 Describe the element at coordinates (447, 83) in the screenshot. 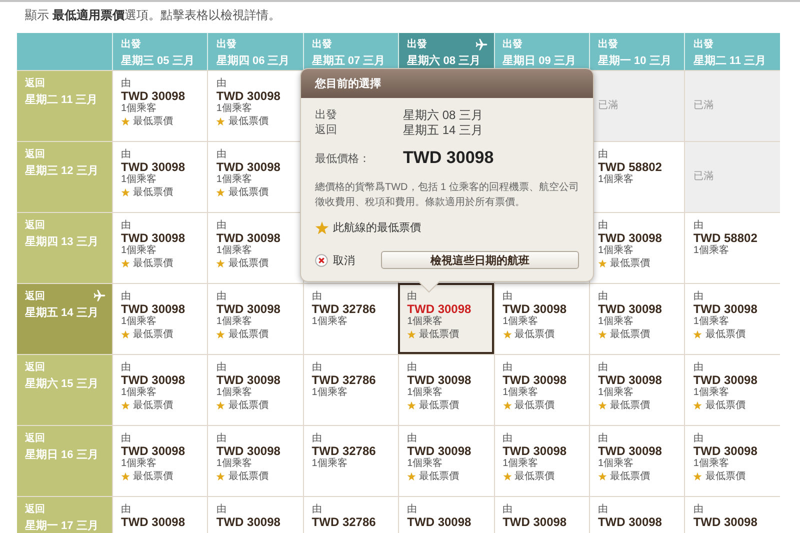

I see `popover-title: 您目前的選擇` at that location.